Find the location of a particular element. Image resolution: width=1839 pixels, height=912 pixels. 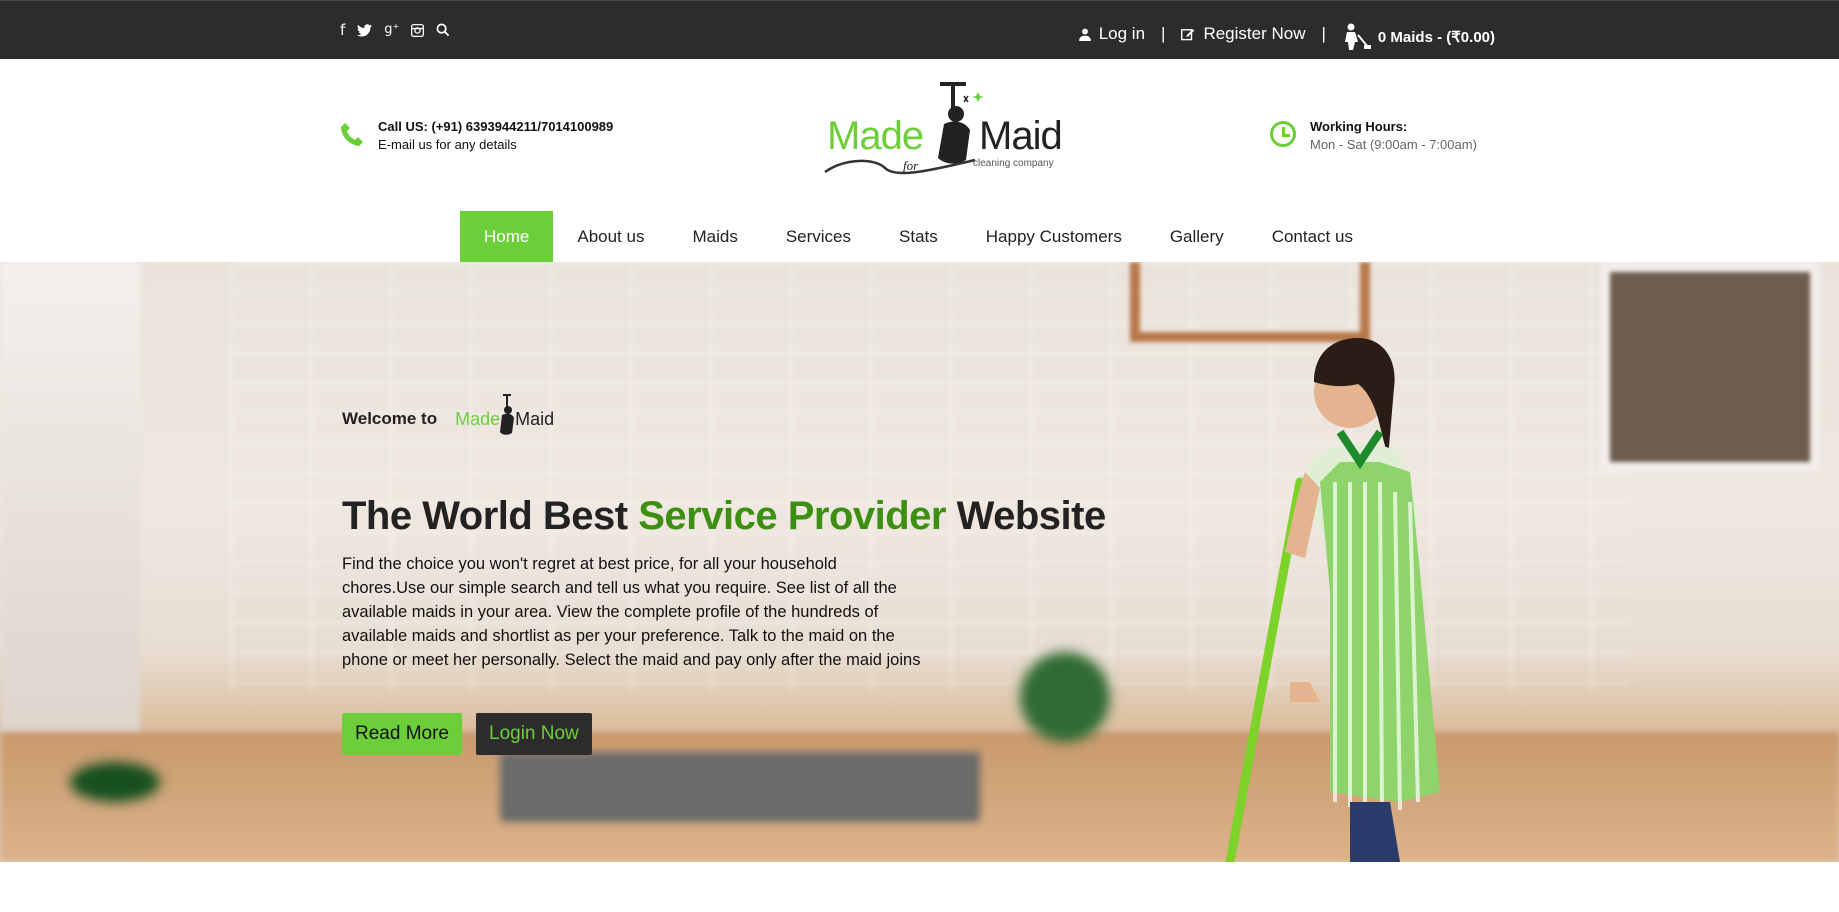

instagram-icon is located at coordinates (418, 30).